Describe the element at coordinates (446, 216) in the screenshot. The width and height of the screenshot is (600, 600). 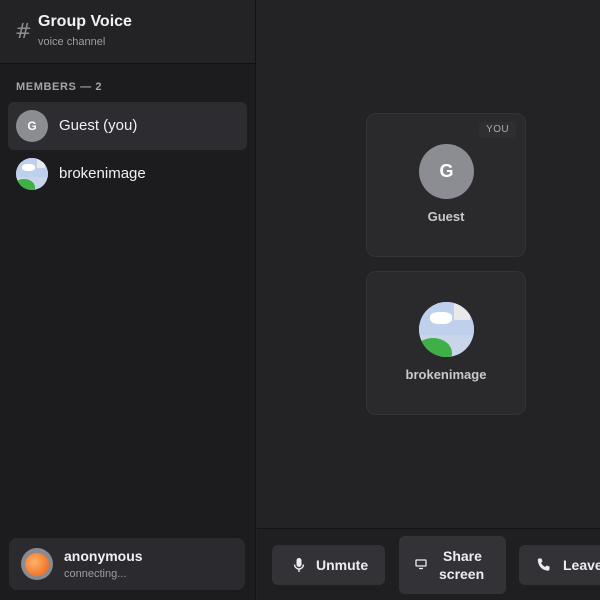
I see `participant-name: Guest` at that location.